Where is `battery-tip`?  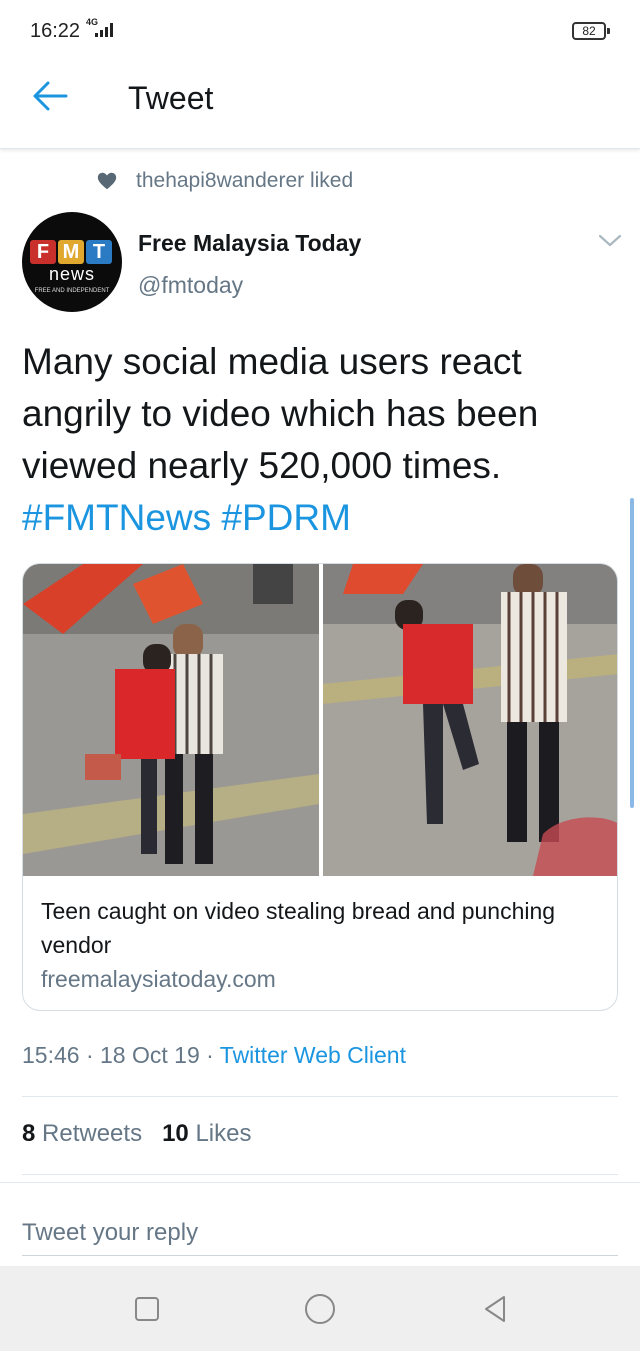
battery-tip is located at coordinates (608, 31).